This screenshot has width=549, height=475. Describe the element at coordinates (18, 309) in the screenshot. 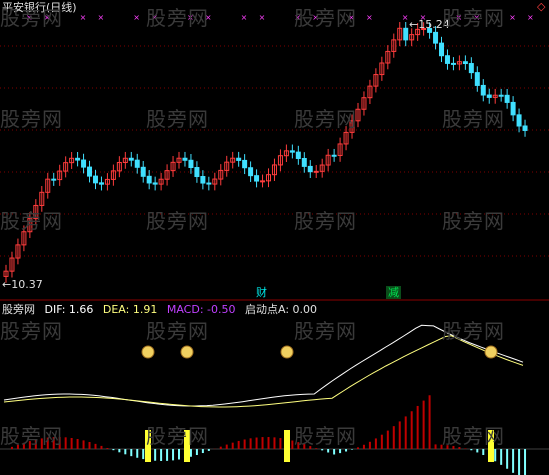

I see `indicator-name: 股旁网` at that location.